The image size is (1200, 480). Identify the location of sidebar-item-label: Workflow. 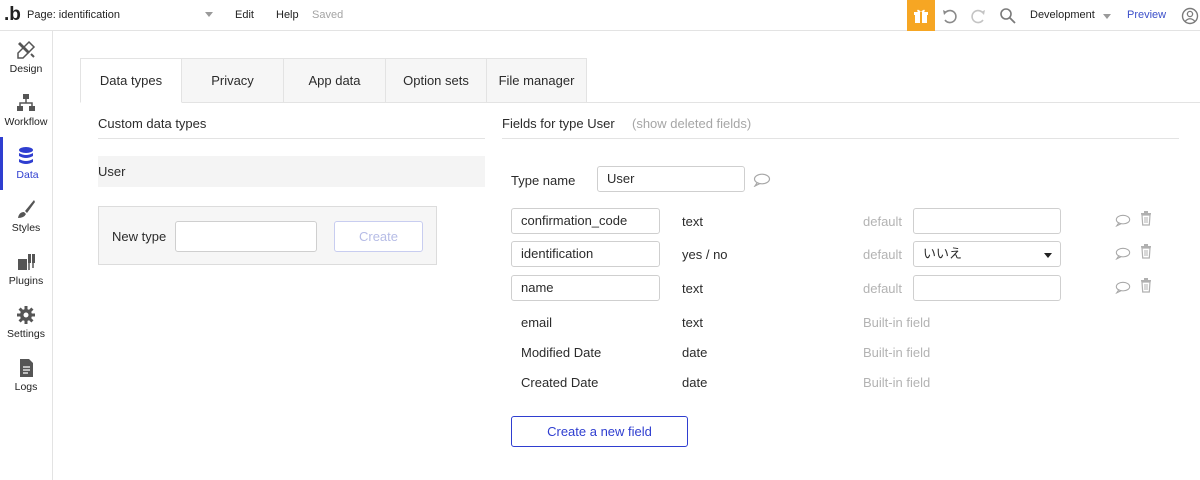
(26, 122).